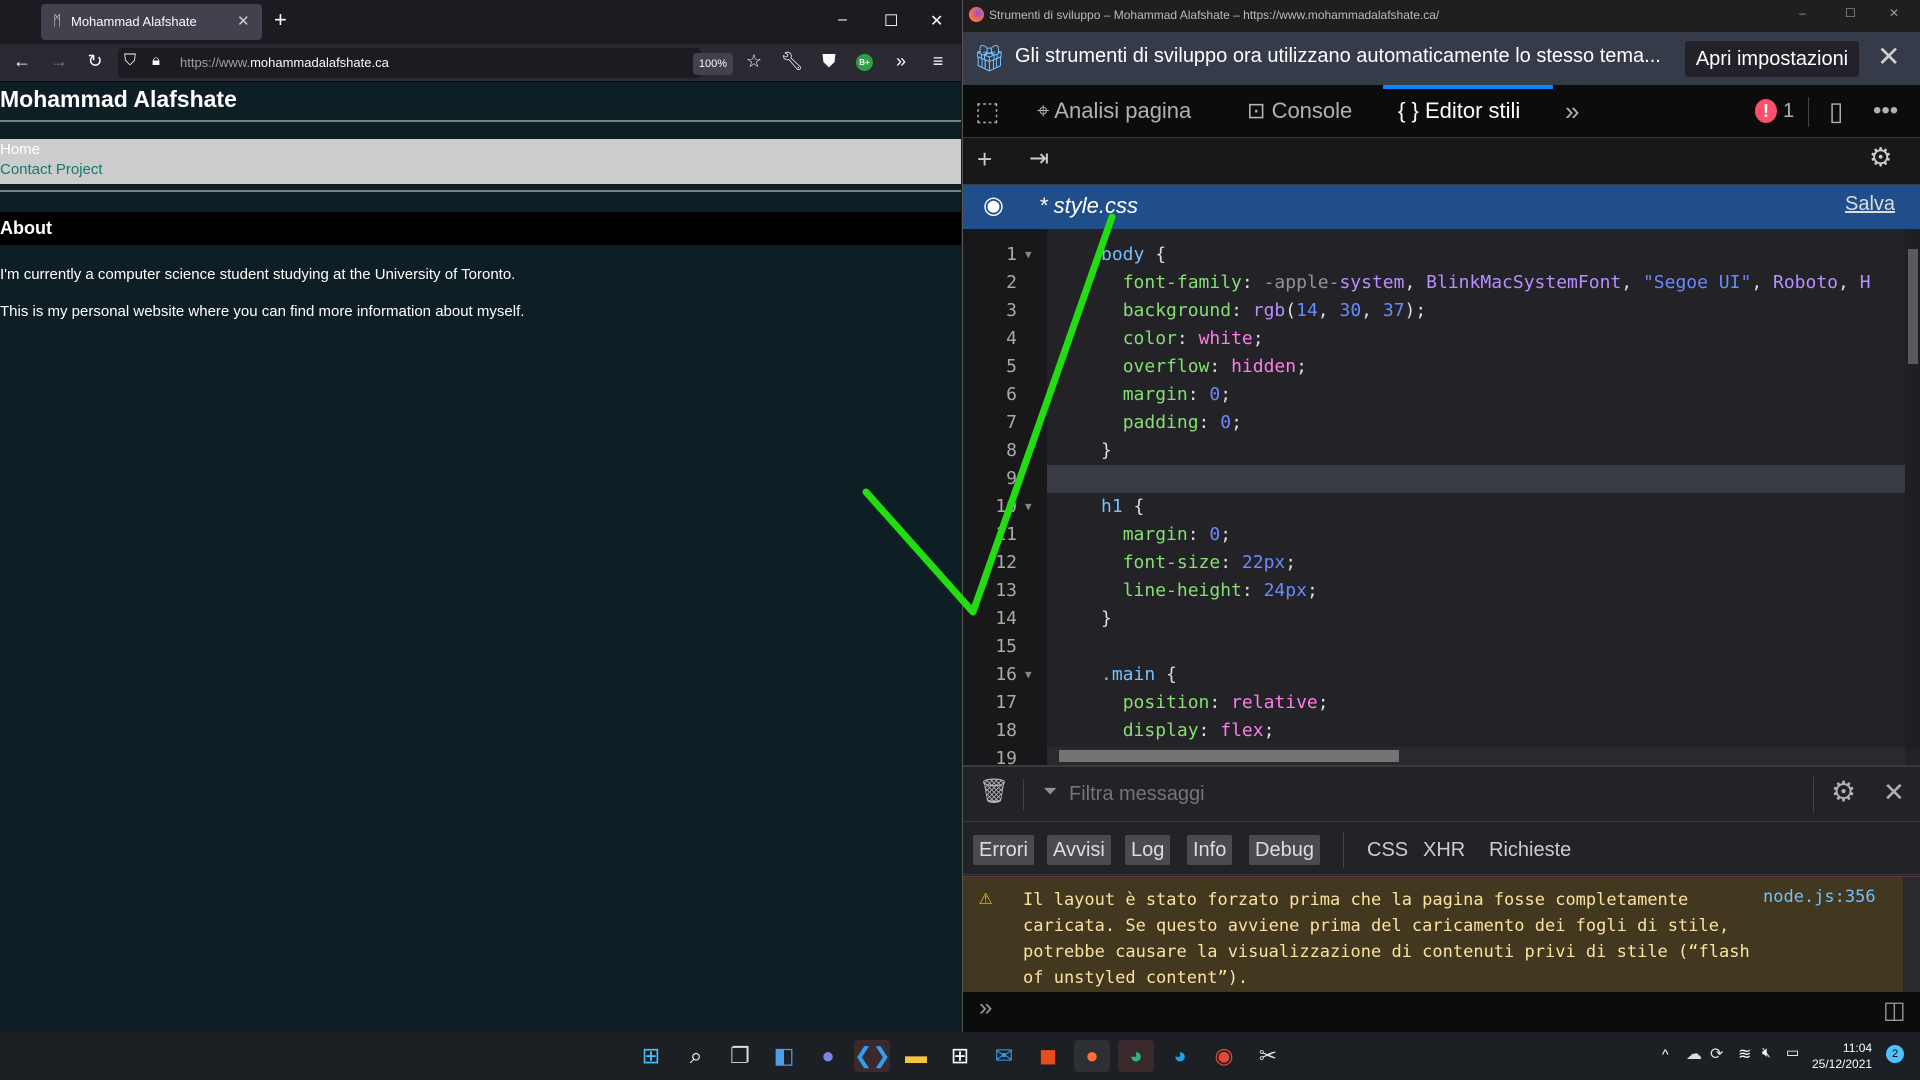 This screenshot has height=1080, width=1920. What do you see at coordinates (1079, 850) in the screenshot?
I see `filter-warnings-button: Avvisi` at bounding box center [1079, 850].